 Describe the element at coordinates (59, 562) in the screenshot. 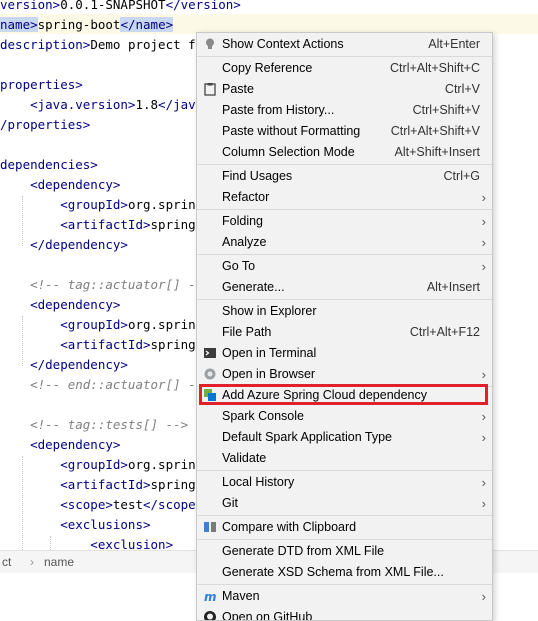

I see `breadcrumb-item-name: name` at that location.